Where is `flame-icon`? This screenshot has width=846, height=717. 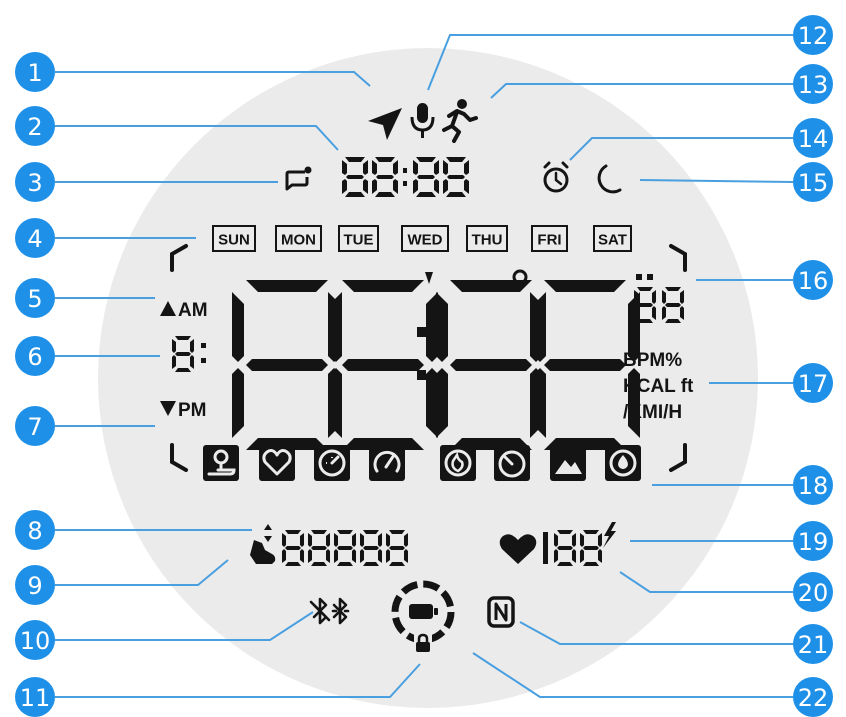
flame-icon is located at coordinates (458, 463).